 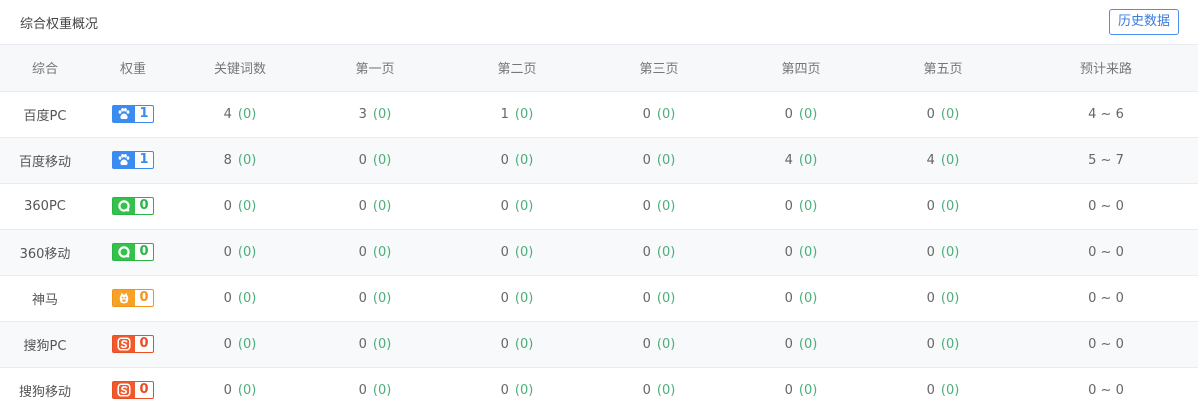 I want to click on col-header-weight: 权重, so click(x=132, y=70).